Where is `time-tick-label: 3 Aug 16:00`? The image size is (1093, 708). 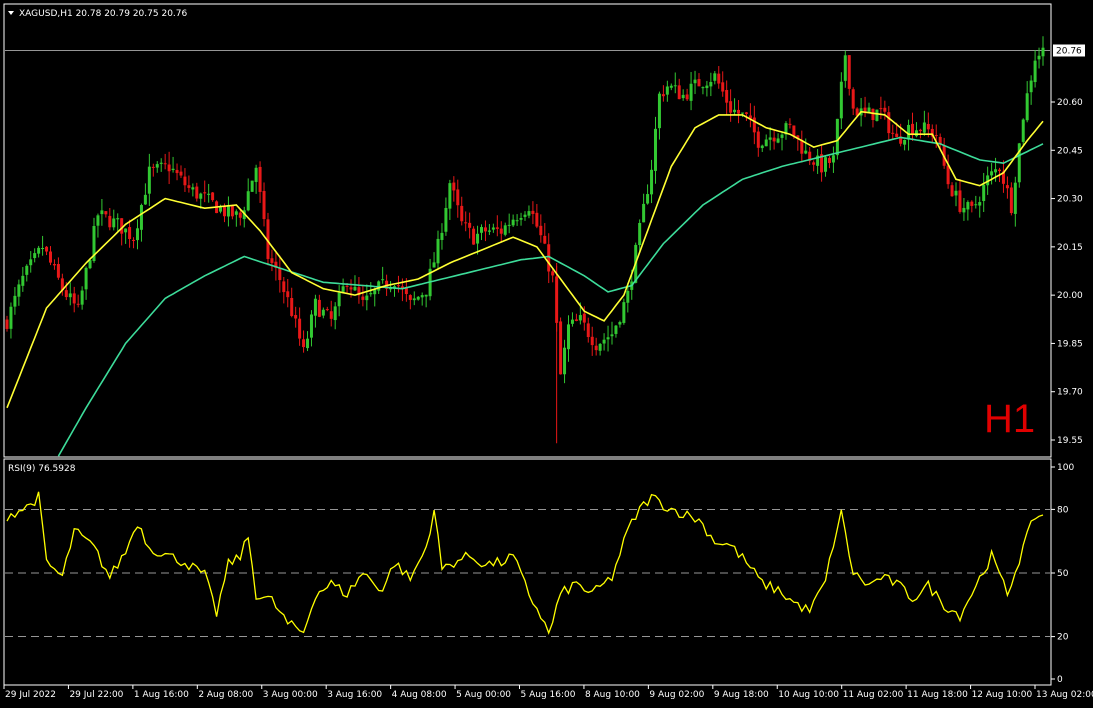 time-tick-label: 3 Aug 16:00 is located at coordinates (354, 695).